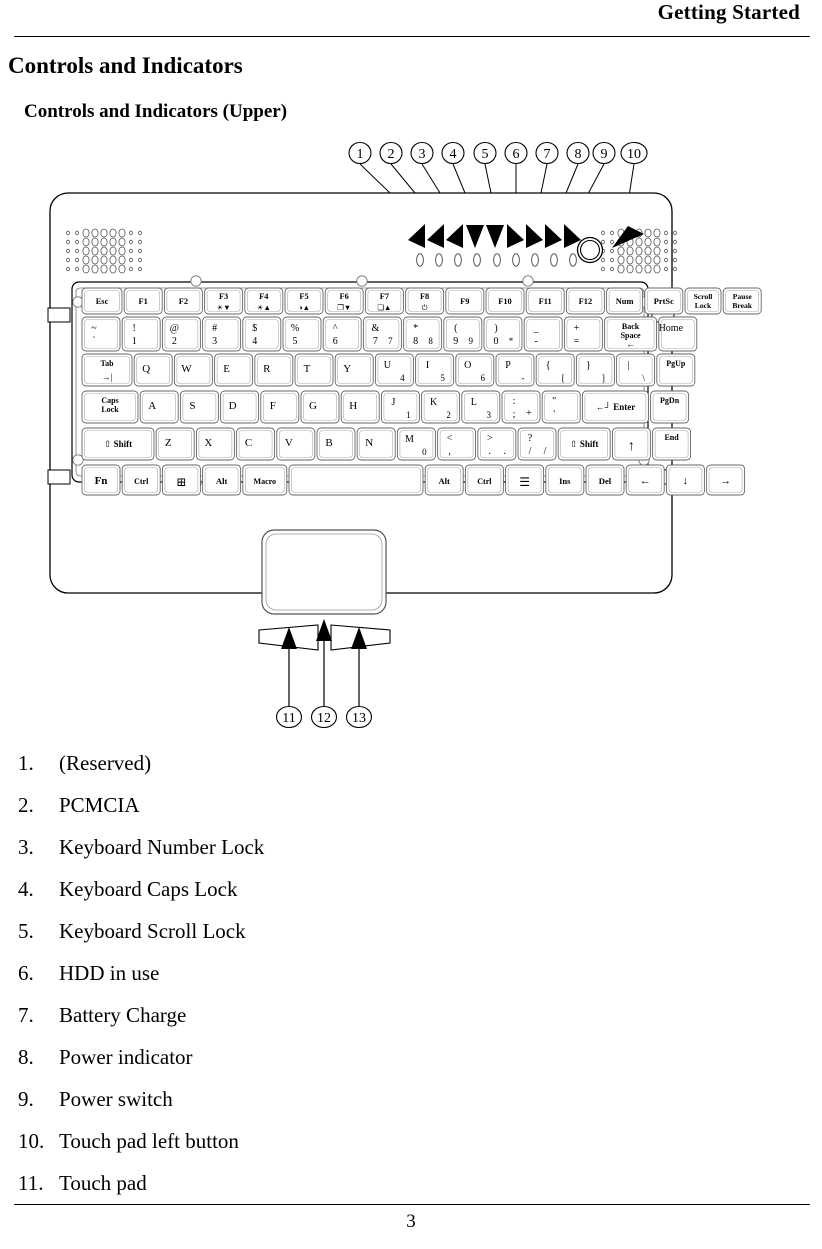  I want to click on key-label: Caps, so click(109, 400).